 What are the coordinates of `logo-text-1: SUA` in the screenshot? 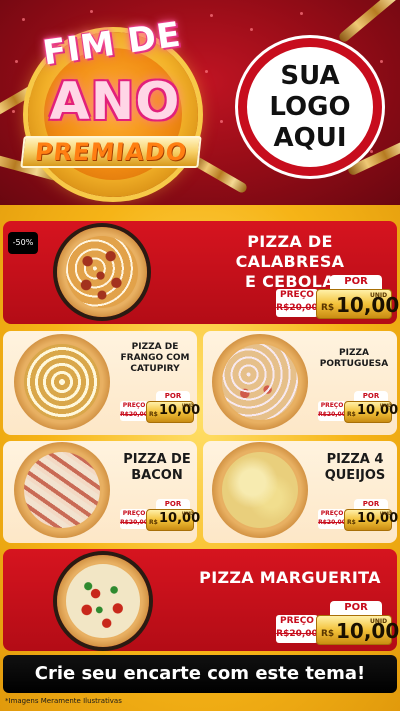 It's located at (310, 75).